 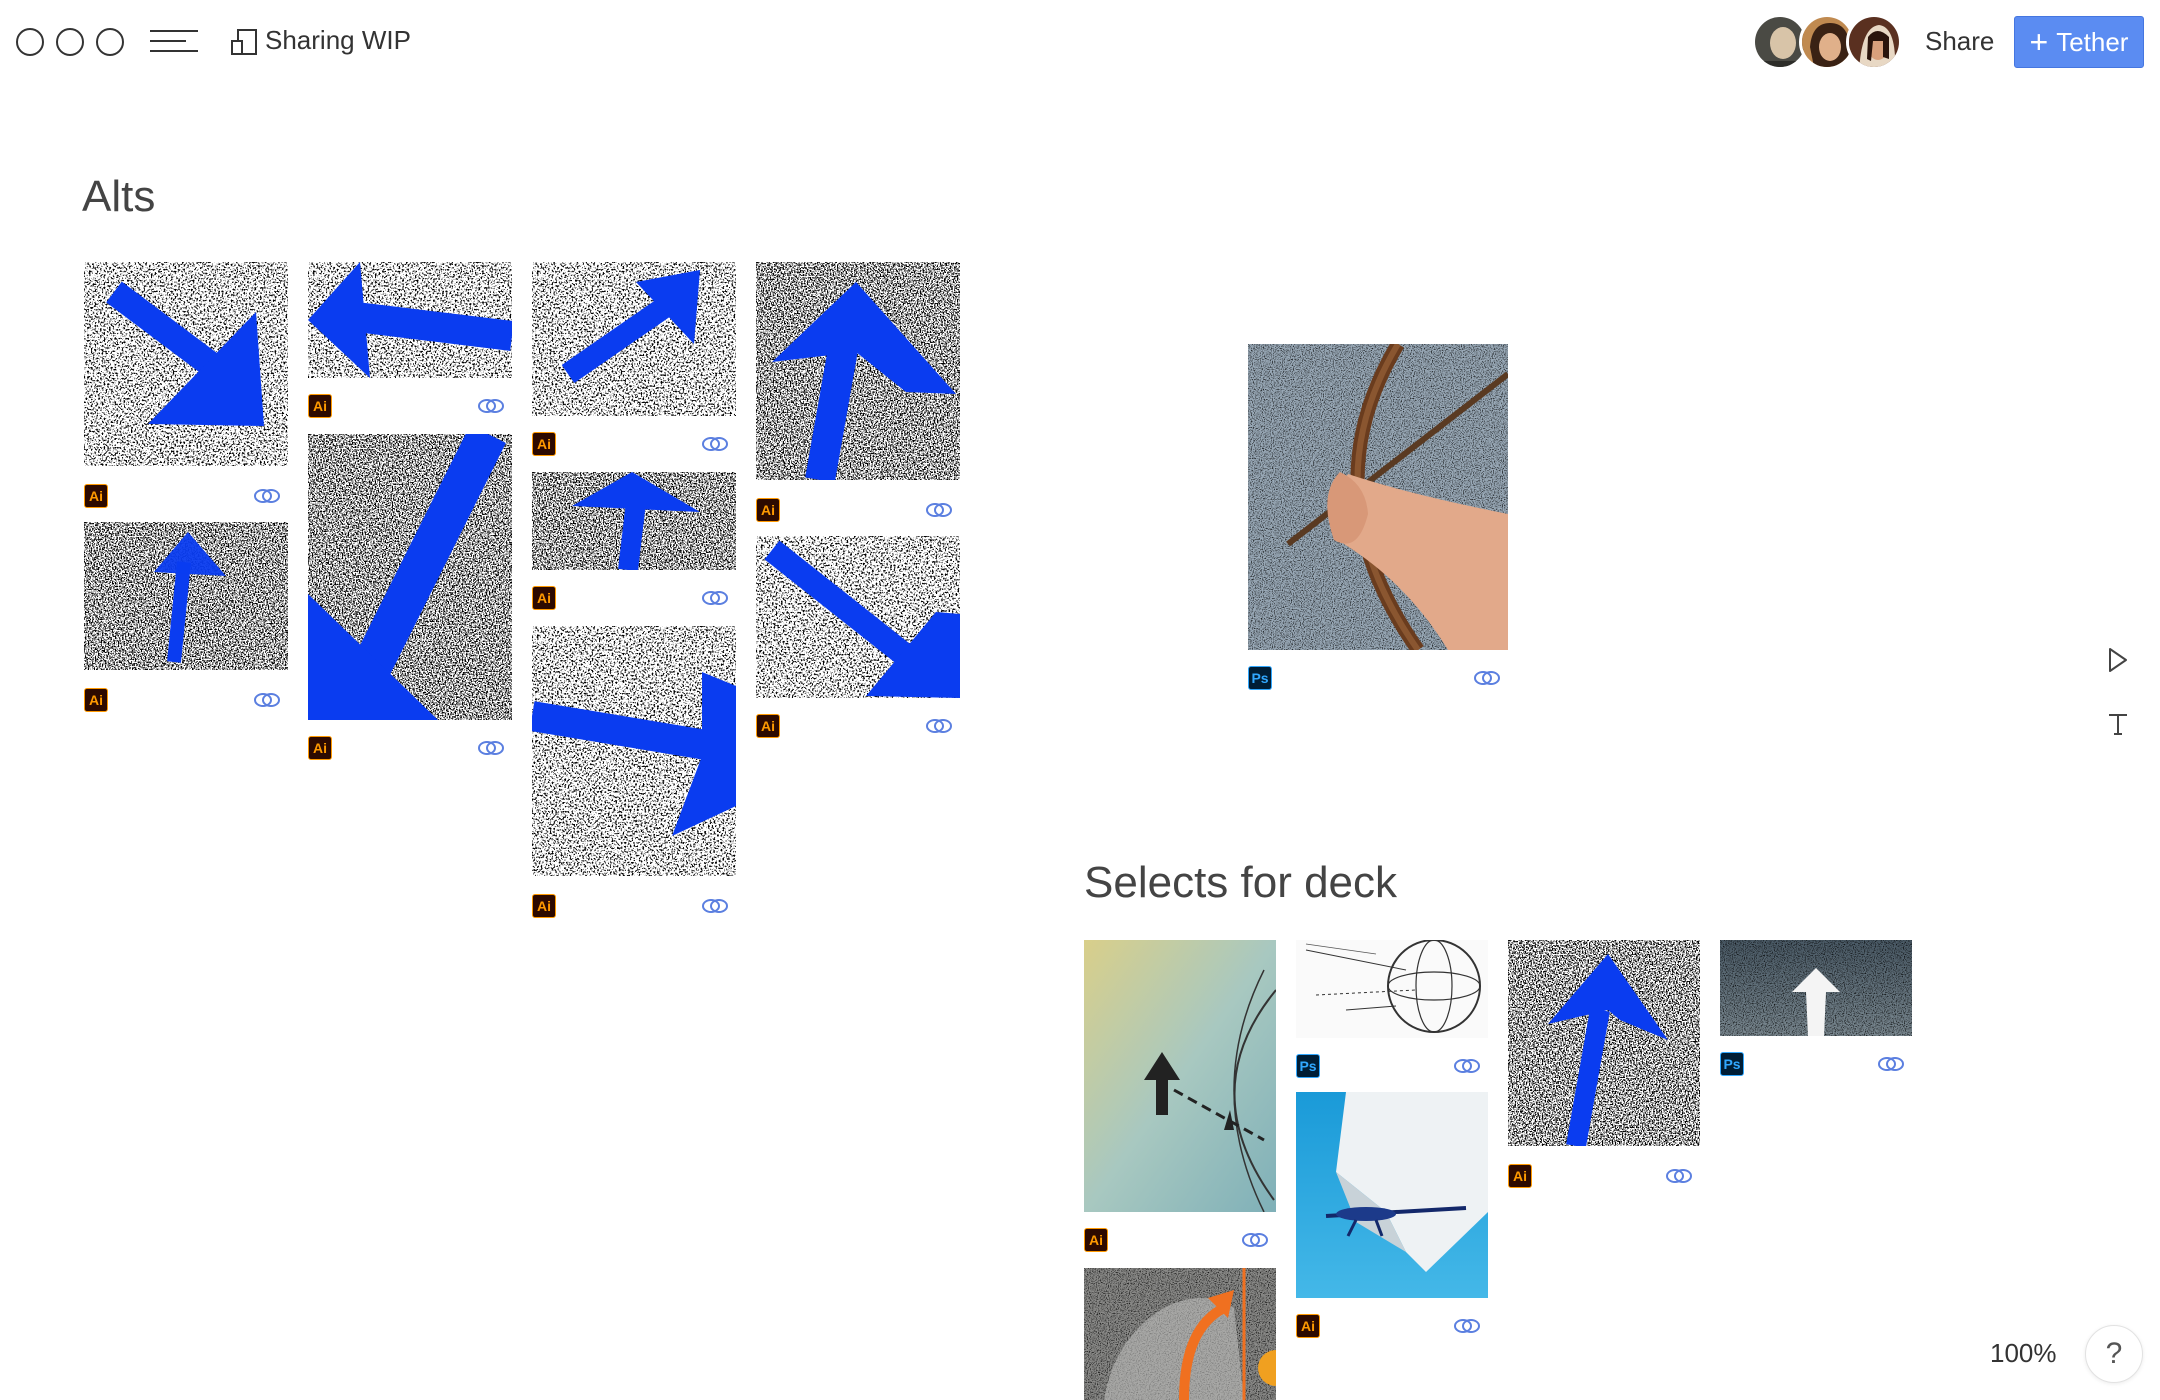 I want to click on share-button: Share, so click(x=1959, y=41).